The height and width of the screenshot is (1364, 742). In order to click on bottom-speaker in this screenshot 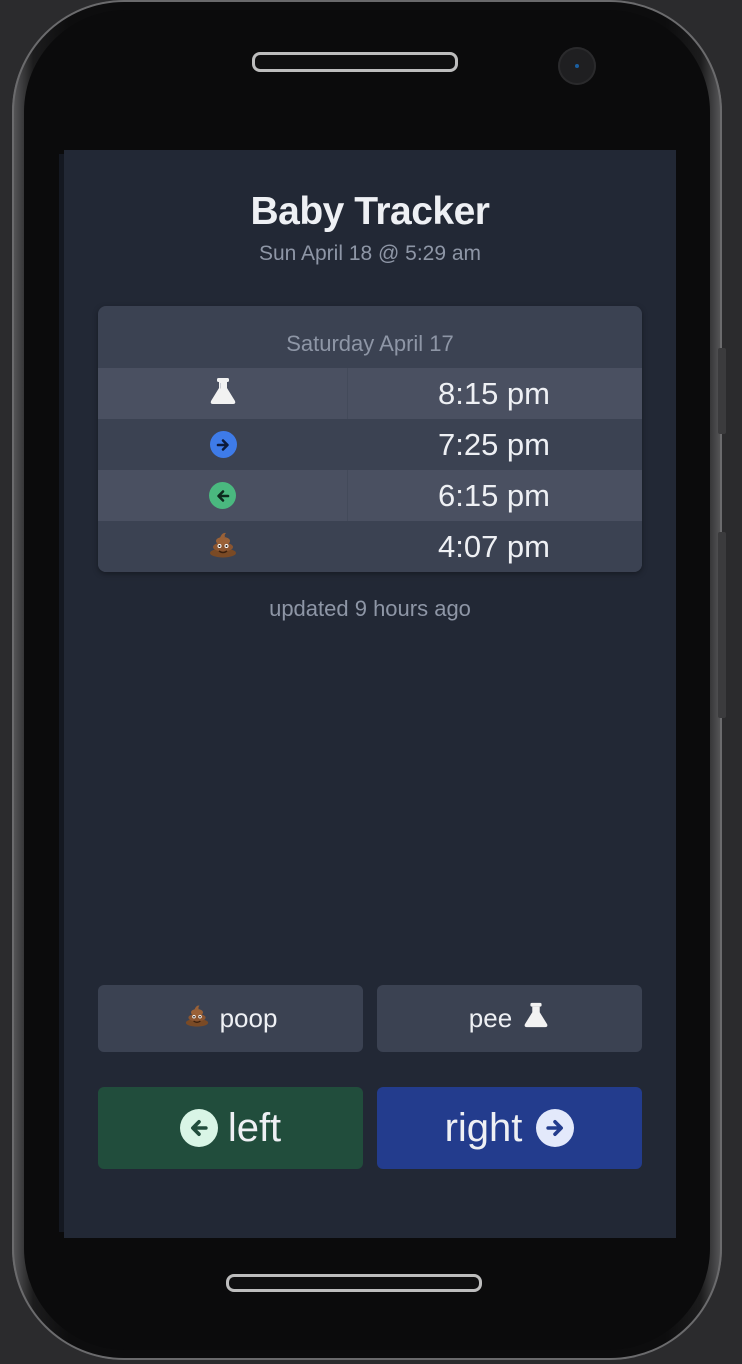, I will do `click(354, 1283)`.